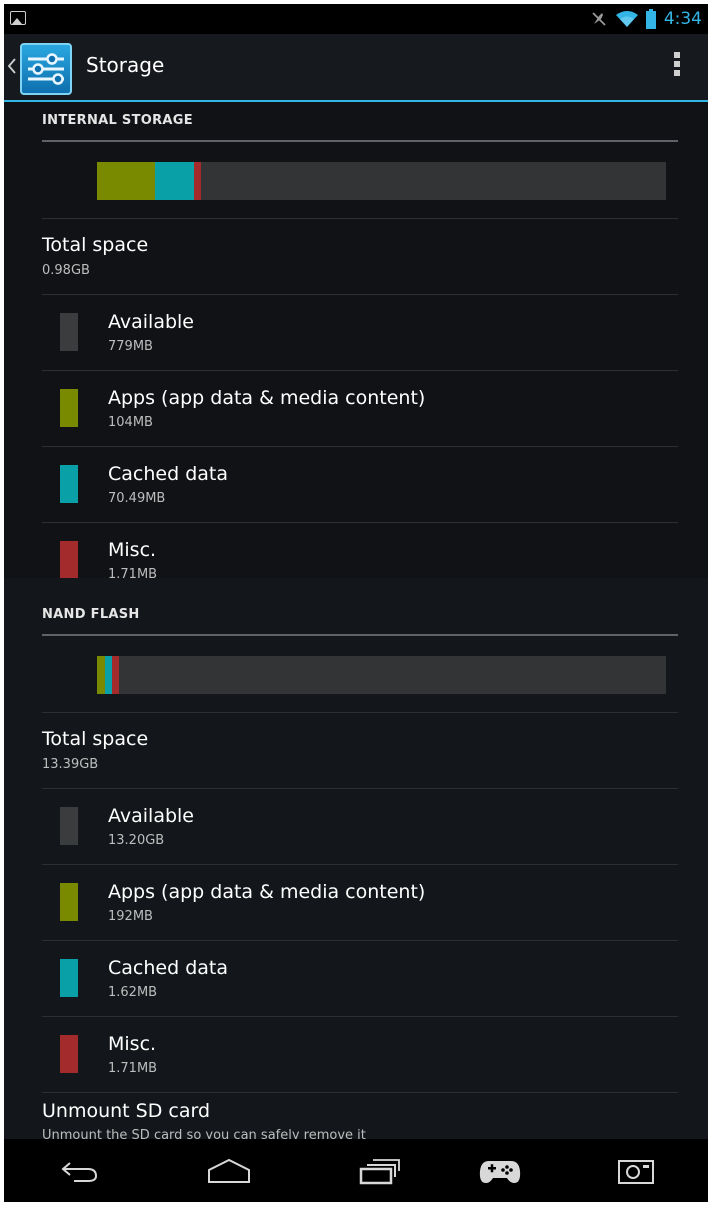 The image size is (712, 1206). What do you see at coordinates (18, 18) in the screenshot?
I see `gallery-notification-icon` at bounding box center [18, 18].